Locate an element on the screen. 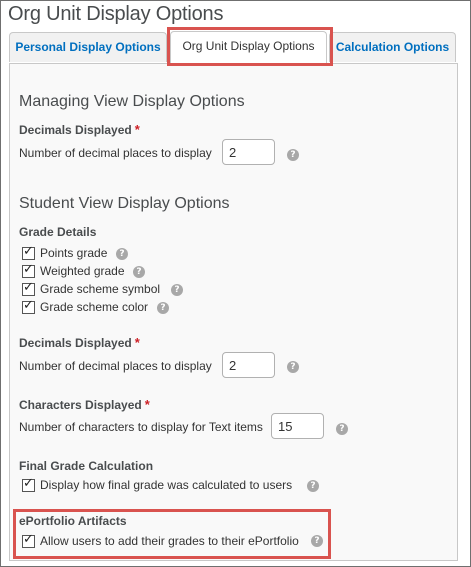 The height and width of the screenshot is (567, 471). managing-decimals-input is located at coordinates (248, 152).